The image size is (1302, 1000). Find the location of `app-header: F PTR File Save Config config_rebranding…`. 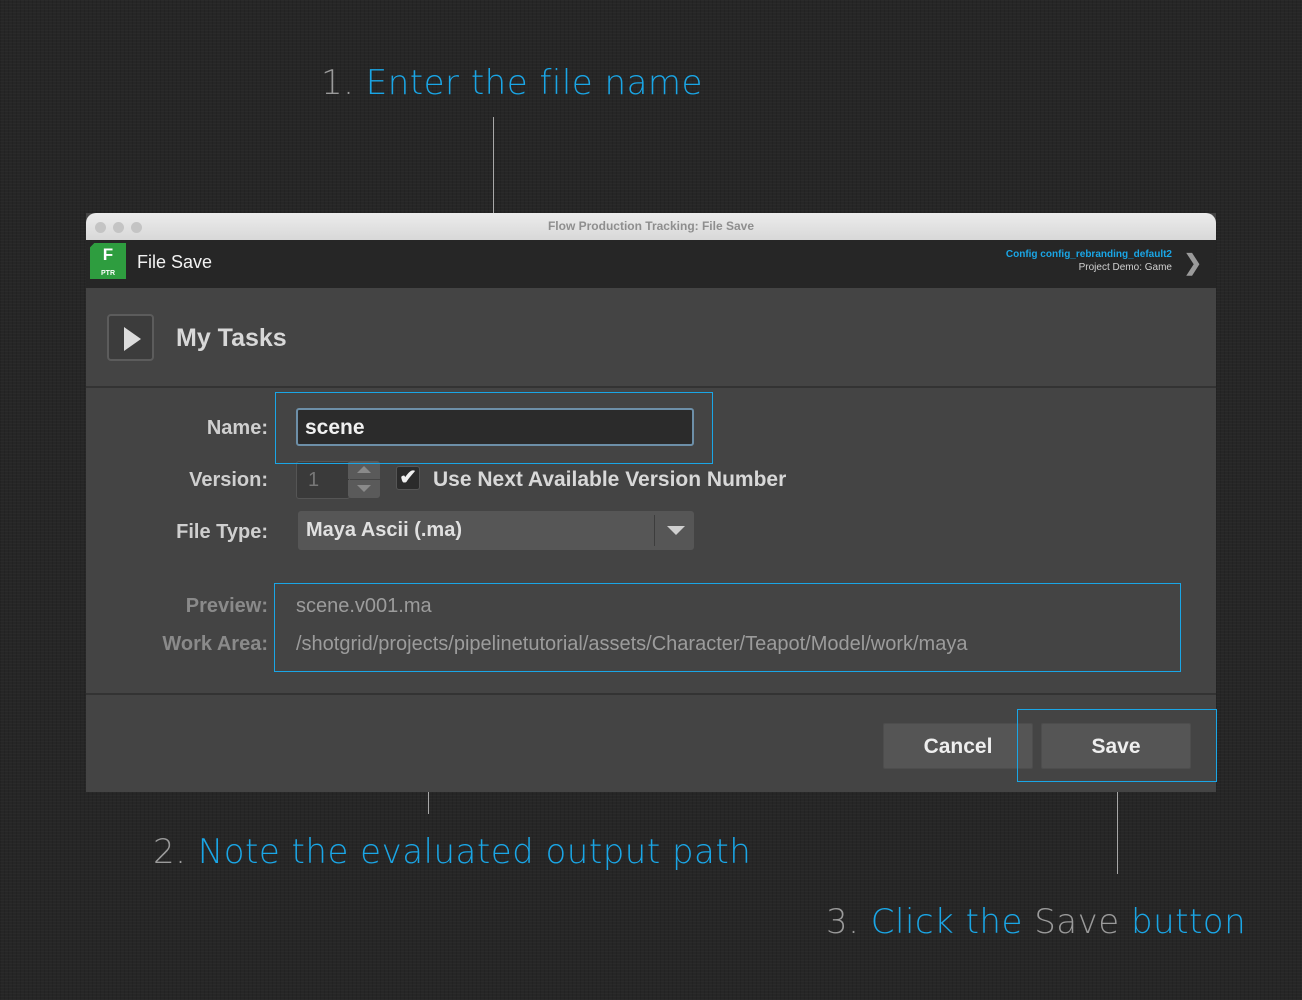

app-header: F PTR File Save Config config_rebranding… is located at coordinates (651, 264).